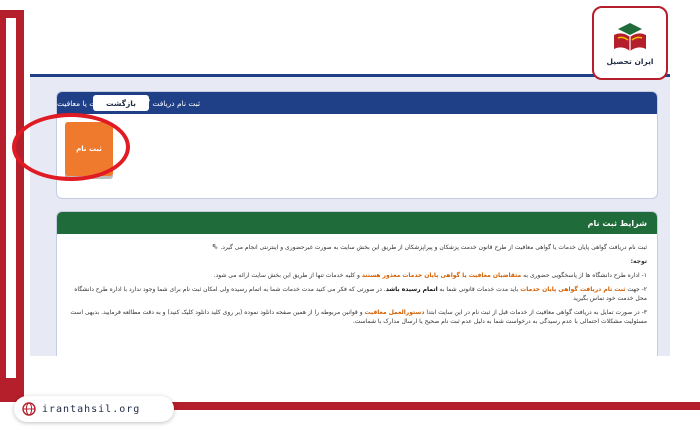 Image resolution: width=700 pixels, height=430 pixels. What do you see at coordinates (395, 312) in the screenshot?
I see `condition-item-3-link: دستورالعمل معافیت` at bounding box center [395, 312].